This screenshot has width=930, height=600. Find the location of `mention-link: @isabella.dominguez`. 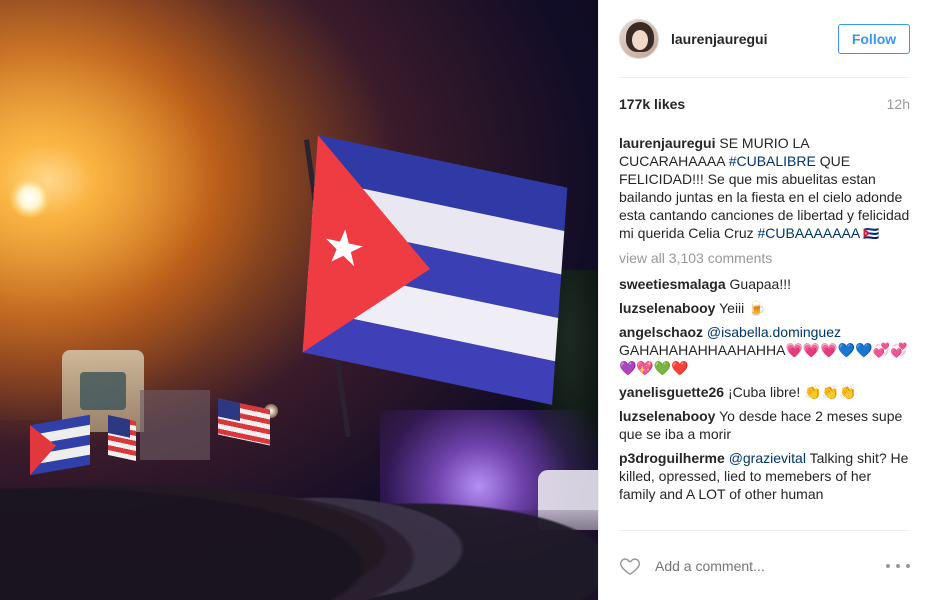

mention-link: @isabella.dominguez is located at coordinates (774, 332).